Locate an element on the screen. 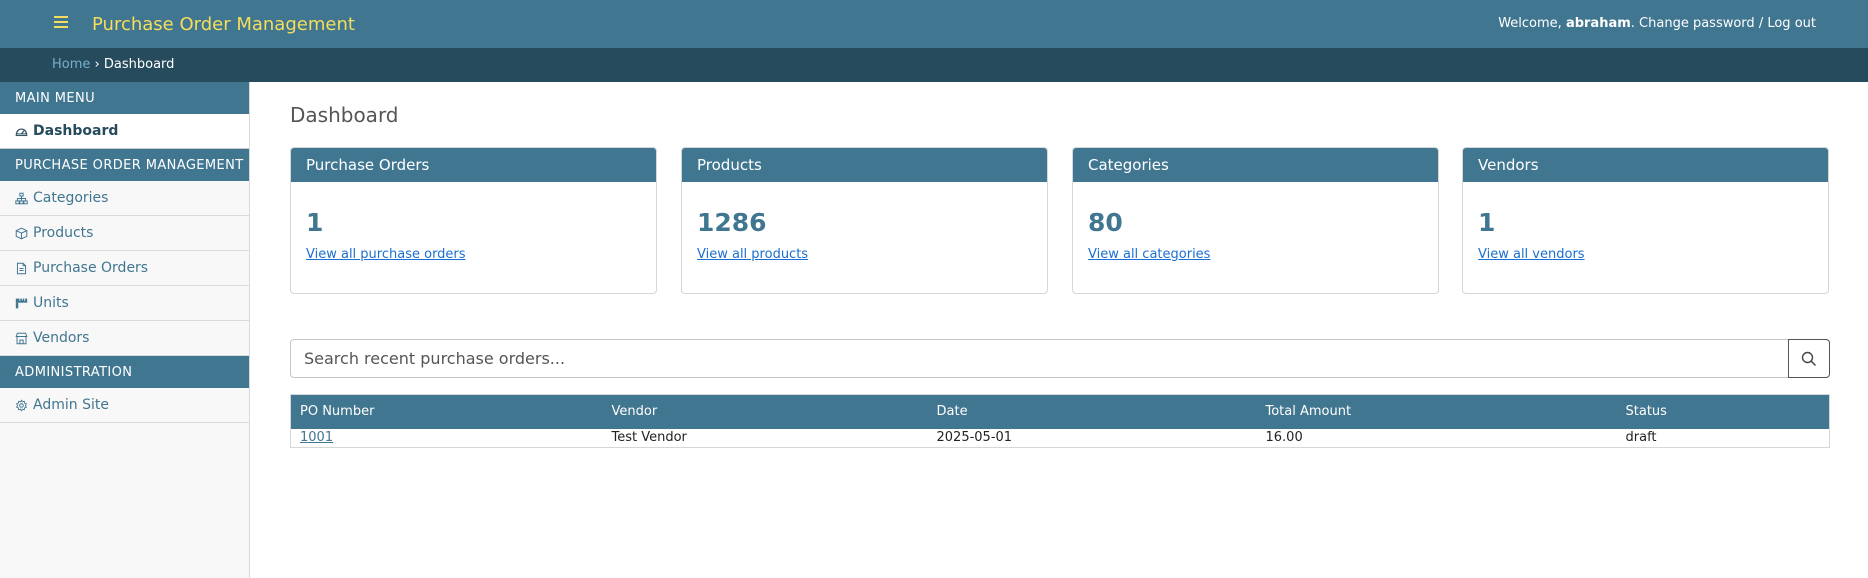 Image resolution: width=1868 pixels, height=578 pixels. view-all-vendors-link: View all vendors is located at coordinates (1531, 254).